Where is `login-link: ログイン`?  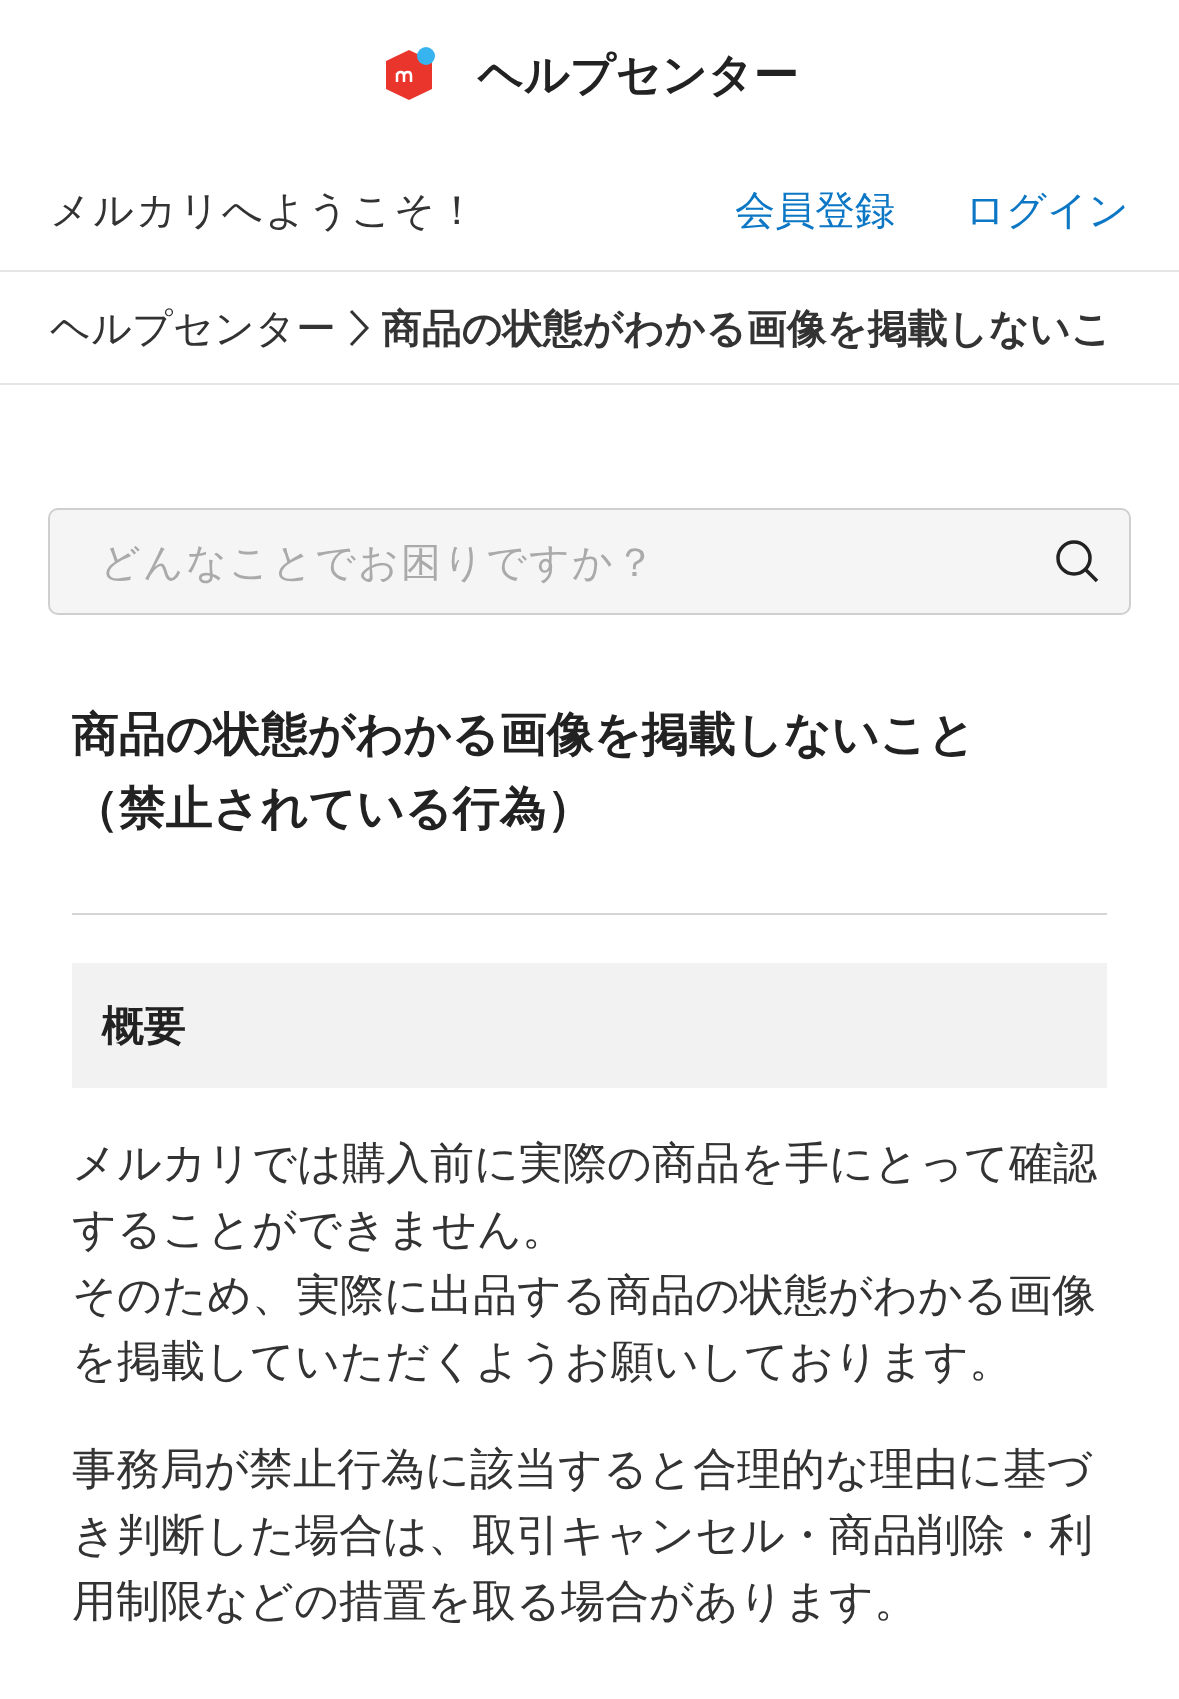 login-link: ログイン is located at coordinates (1047, 210).